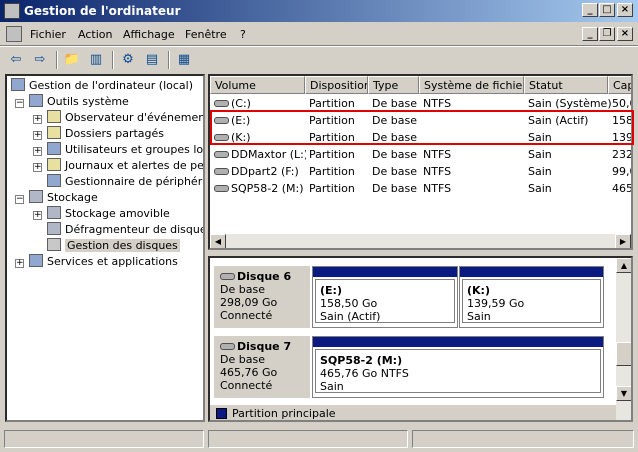 This screenshot has height=452, width=638. Describe the element at coordinates (420, 241) in the screenshot. I see `horizontal-scrollbar: ◀ ▶` at that location.